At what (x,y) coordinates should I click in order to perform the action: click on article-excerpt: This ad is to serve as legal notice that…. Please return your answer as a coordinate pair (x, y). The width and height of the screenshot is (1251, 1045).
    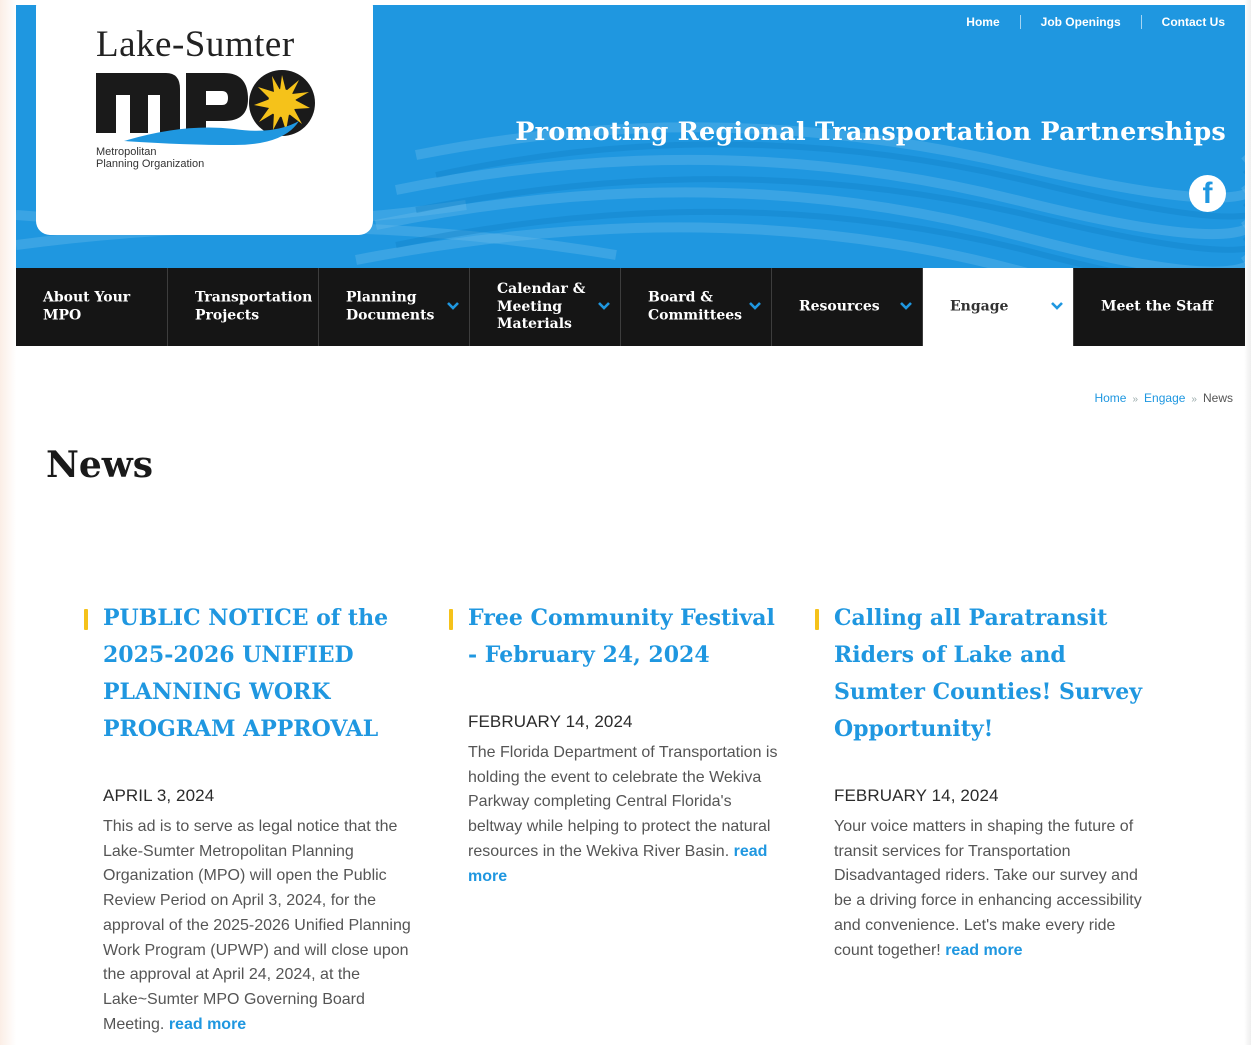
    Looking at the image, I should click on (263, 926).